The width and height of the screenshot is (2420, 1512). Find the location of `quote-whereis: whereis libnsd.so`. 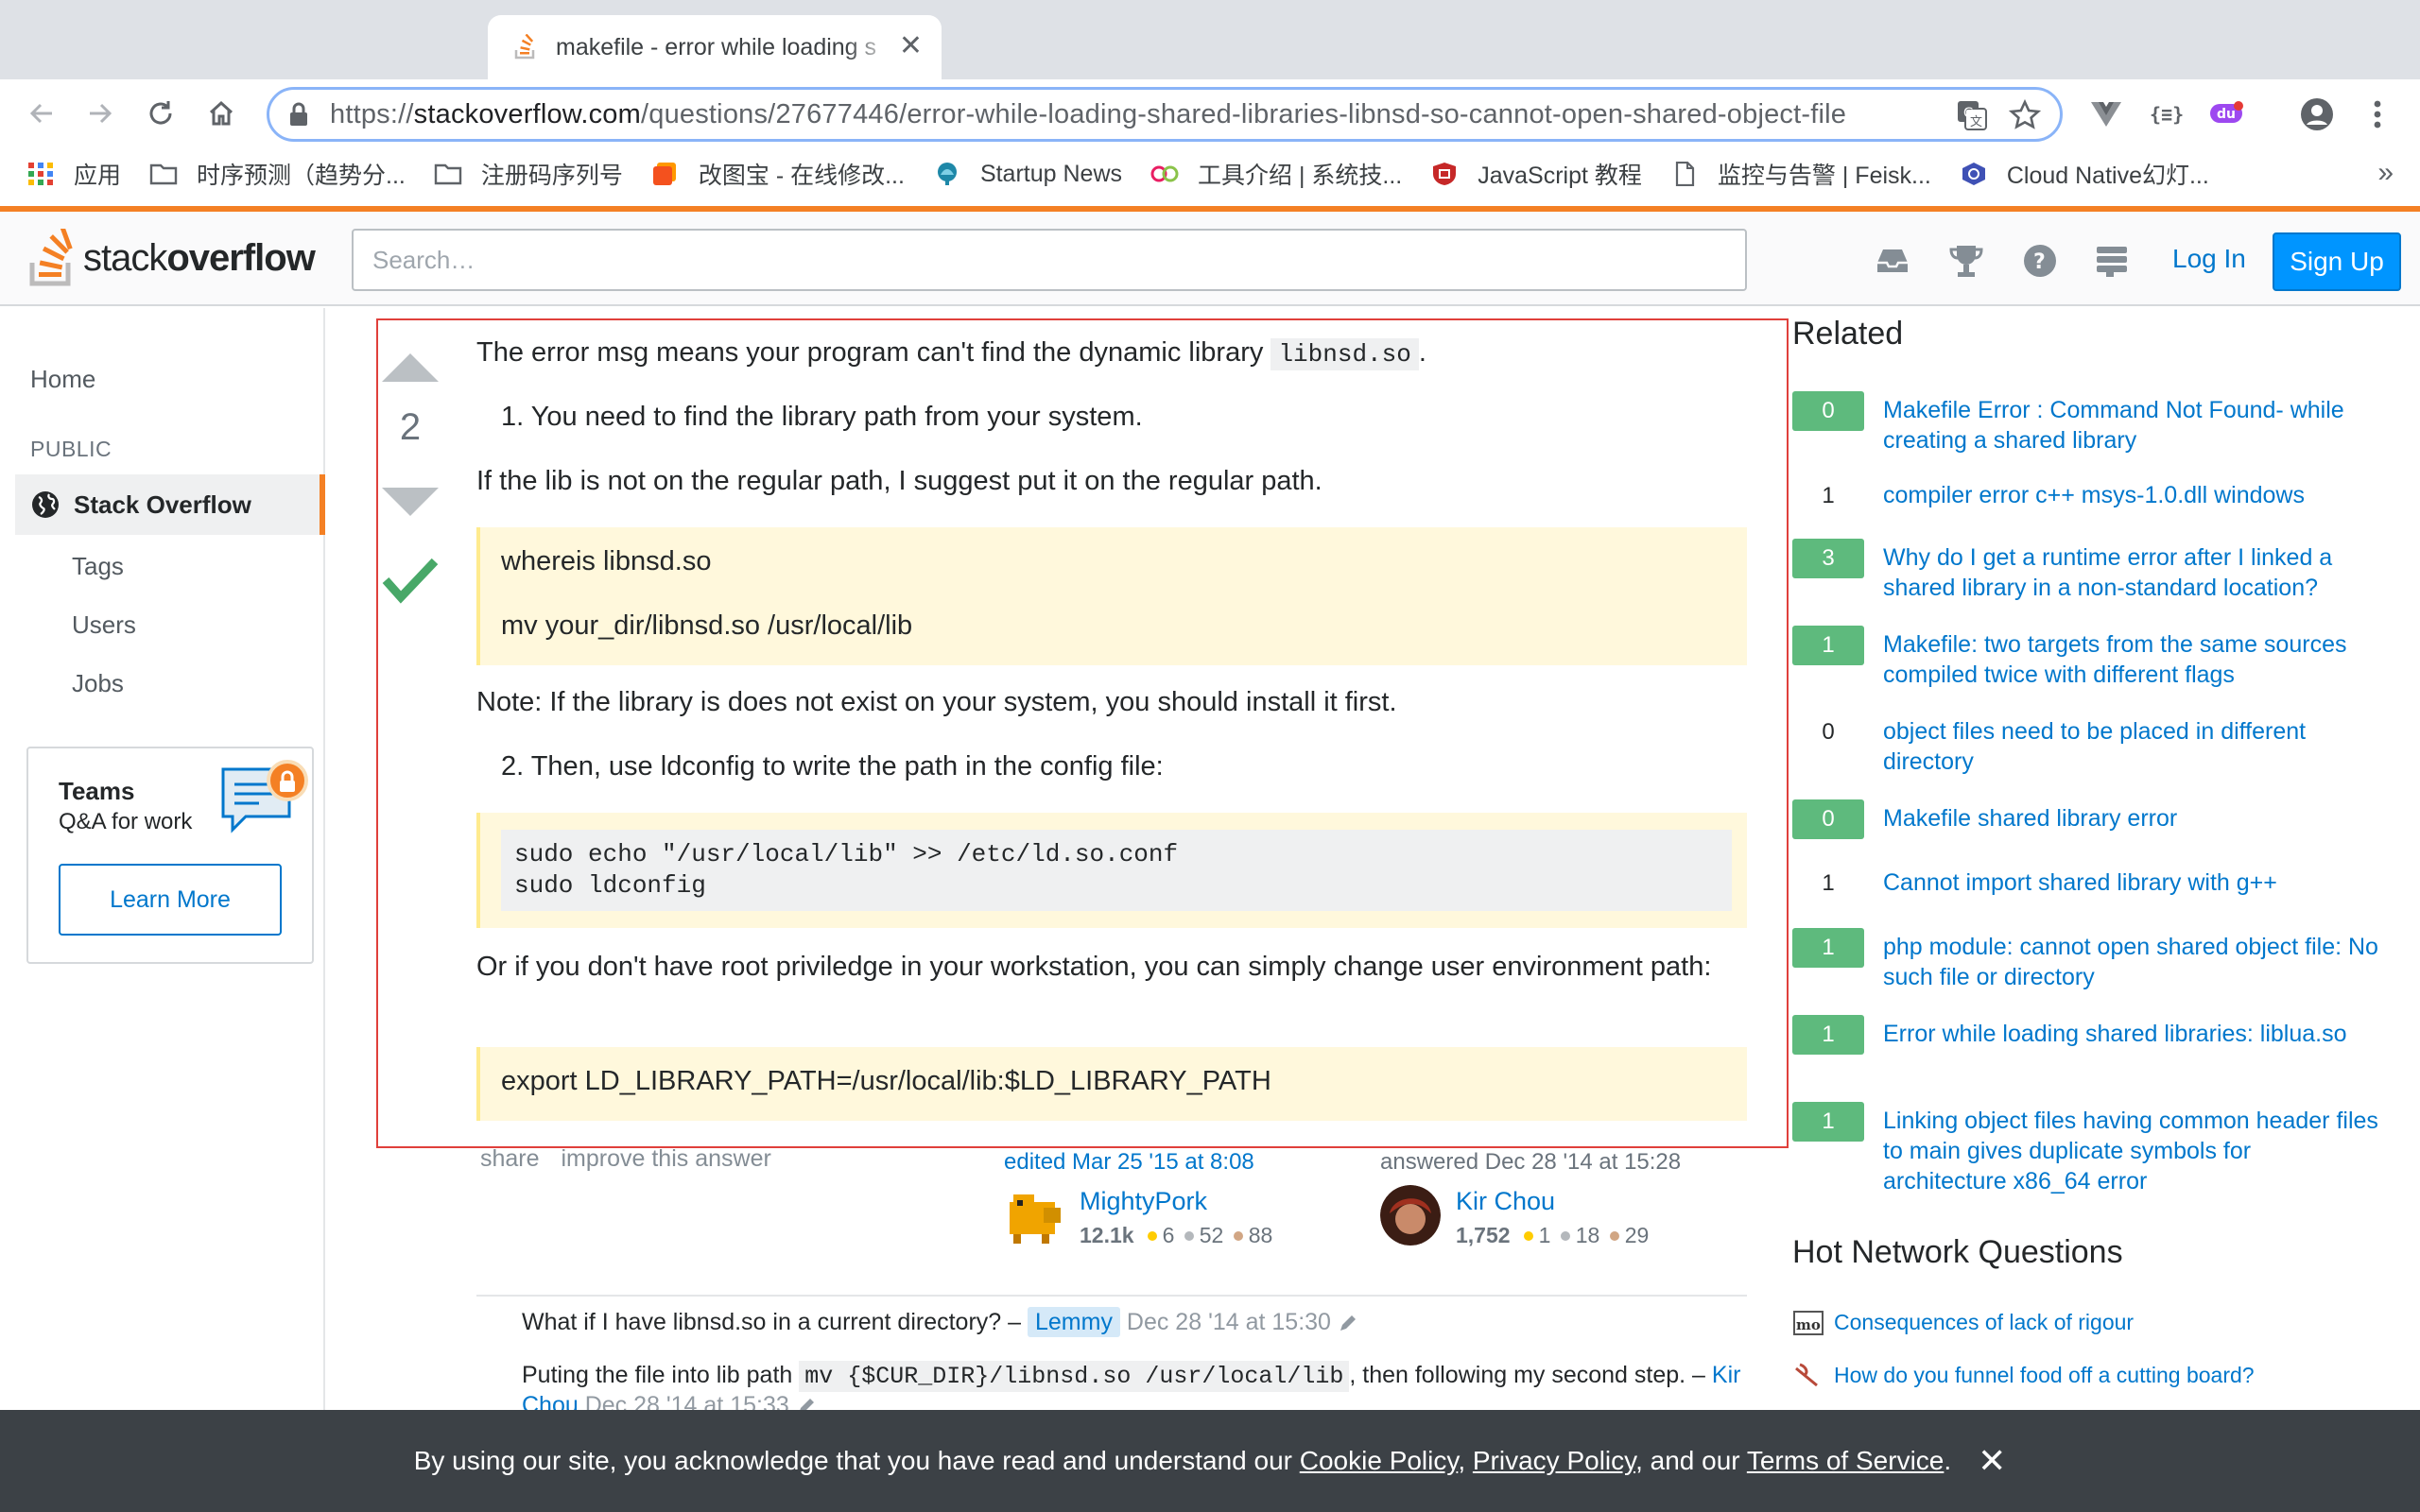

quote-whereis: whereis libnsd.so is located at coordinates (607, 561).